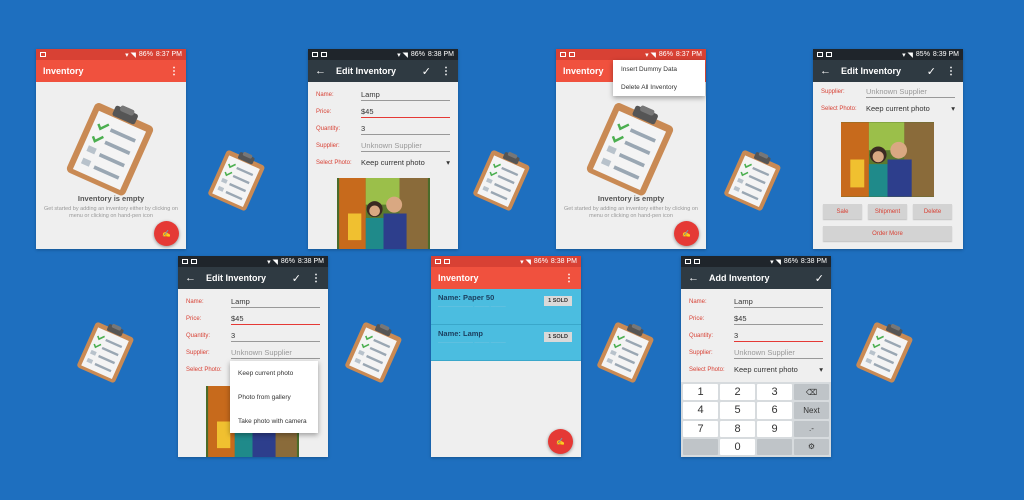 Image resolution: width=1024 pixels, height=500 pixels. What do you see at coordinates (111, 198) in the screenshot?
I see `empty-title: Inventory is empty` at bounding box center [111, 198].